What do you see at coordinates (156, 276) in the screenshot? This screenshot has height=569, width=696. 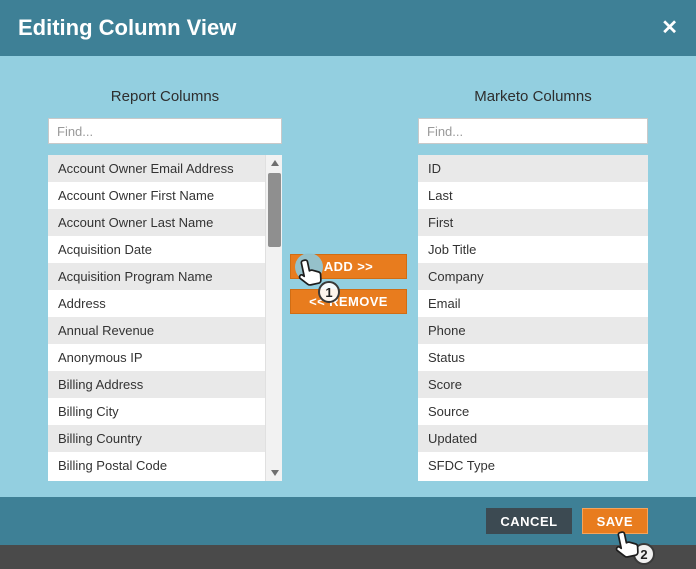 I see `report-column-item: Acquisition Program Name` at bounding box center [156, 276].